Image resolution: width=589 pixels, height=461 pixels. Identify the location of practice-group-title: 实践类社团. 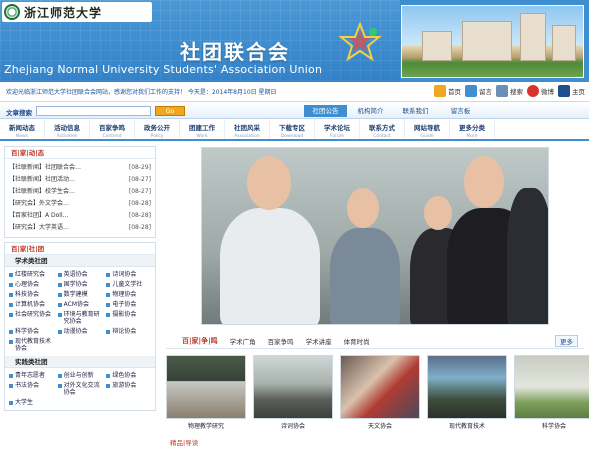
(80, 362).